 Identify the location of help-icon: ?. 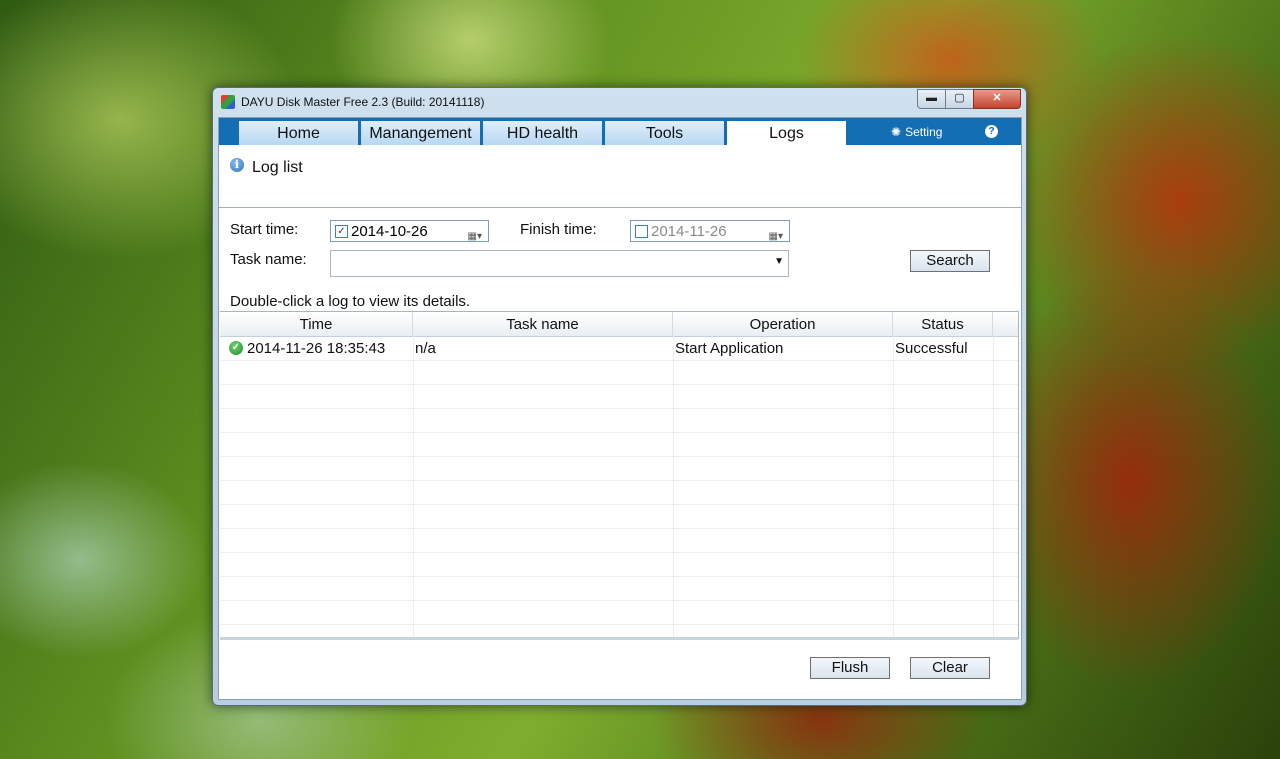
(991, 131).